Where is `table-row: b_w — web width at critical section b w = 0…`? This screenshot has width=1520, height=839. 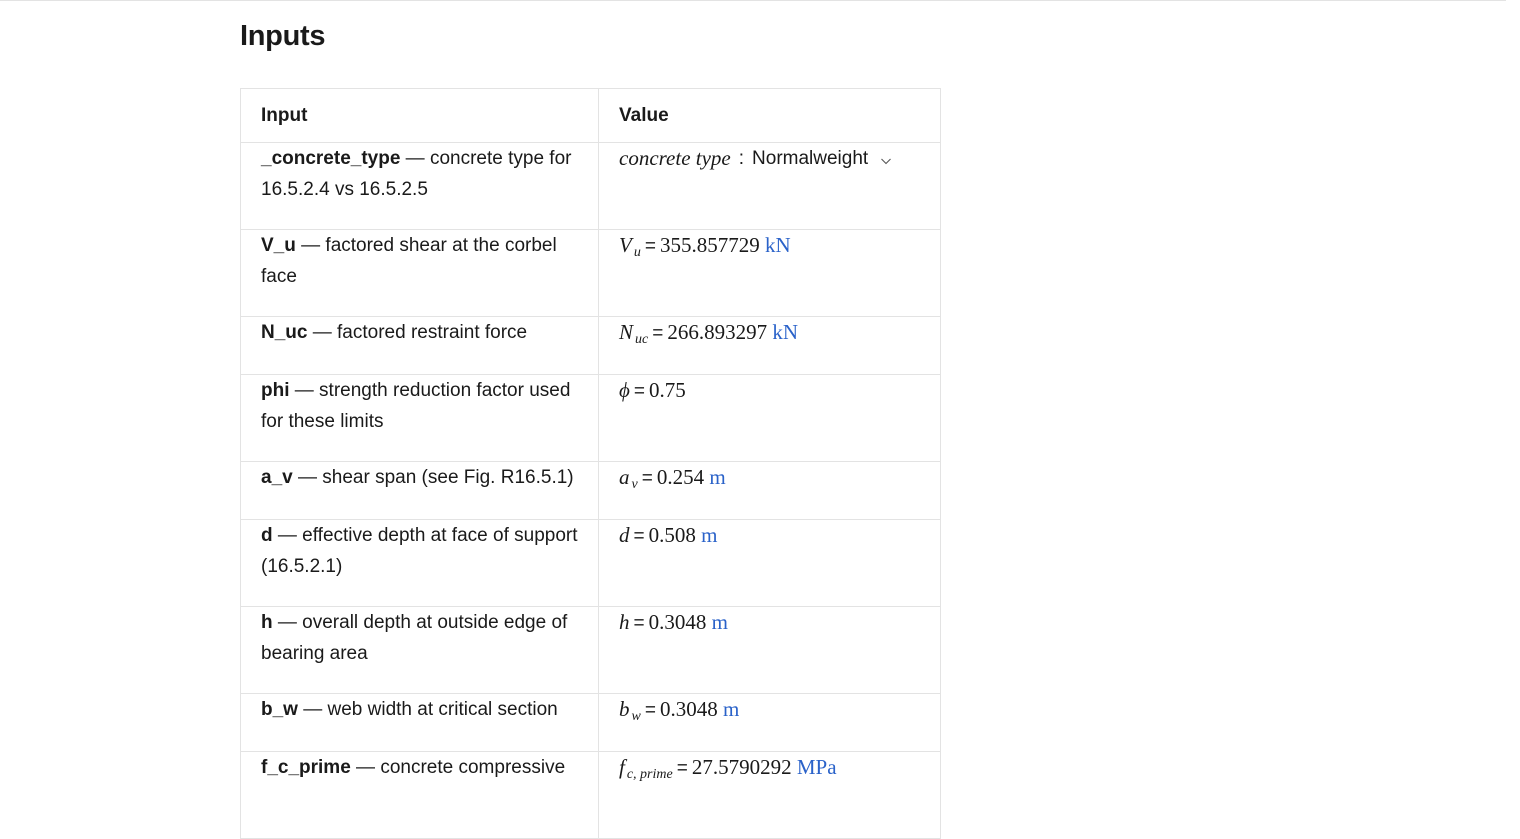 table-row: b_w — web width at critical section b w = 0… is located at coordinates (590, 722).